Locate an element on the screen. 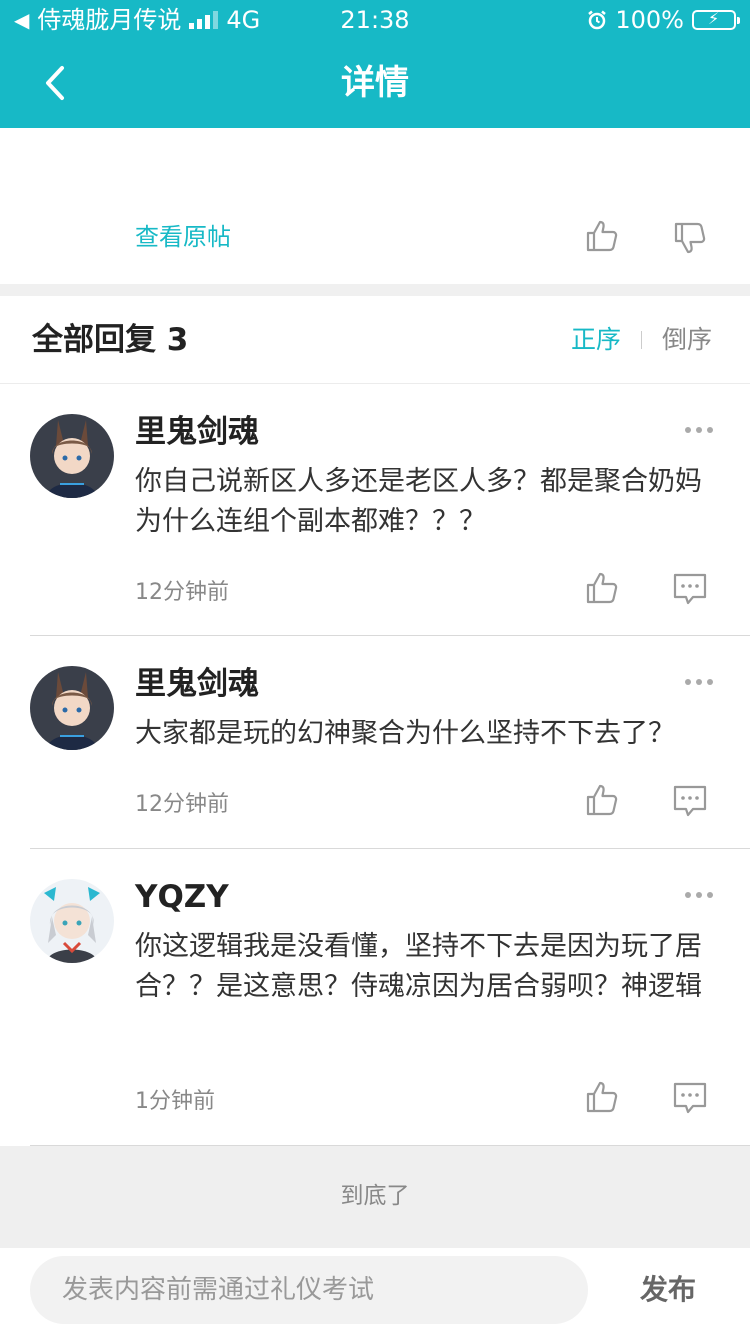 The image size is (750, 1334). thumbs-down-icon is located at coordinates (690, 238).